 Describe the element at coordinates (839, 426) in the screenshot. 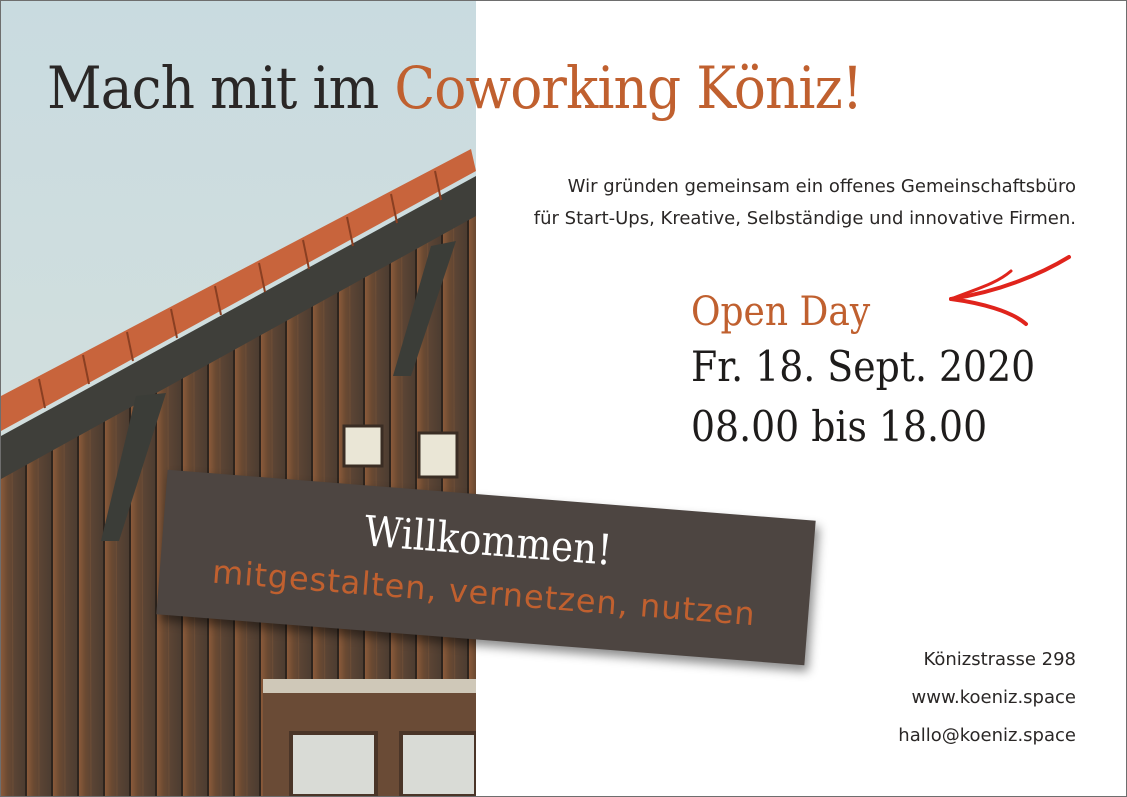

I see `event-time: 08.00 bis 18.00` at that location.